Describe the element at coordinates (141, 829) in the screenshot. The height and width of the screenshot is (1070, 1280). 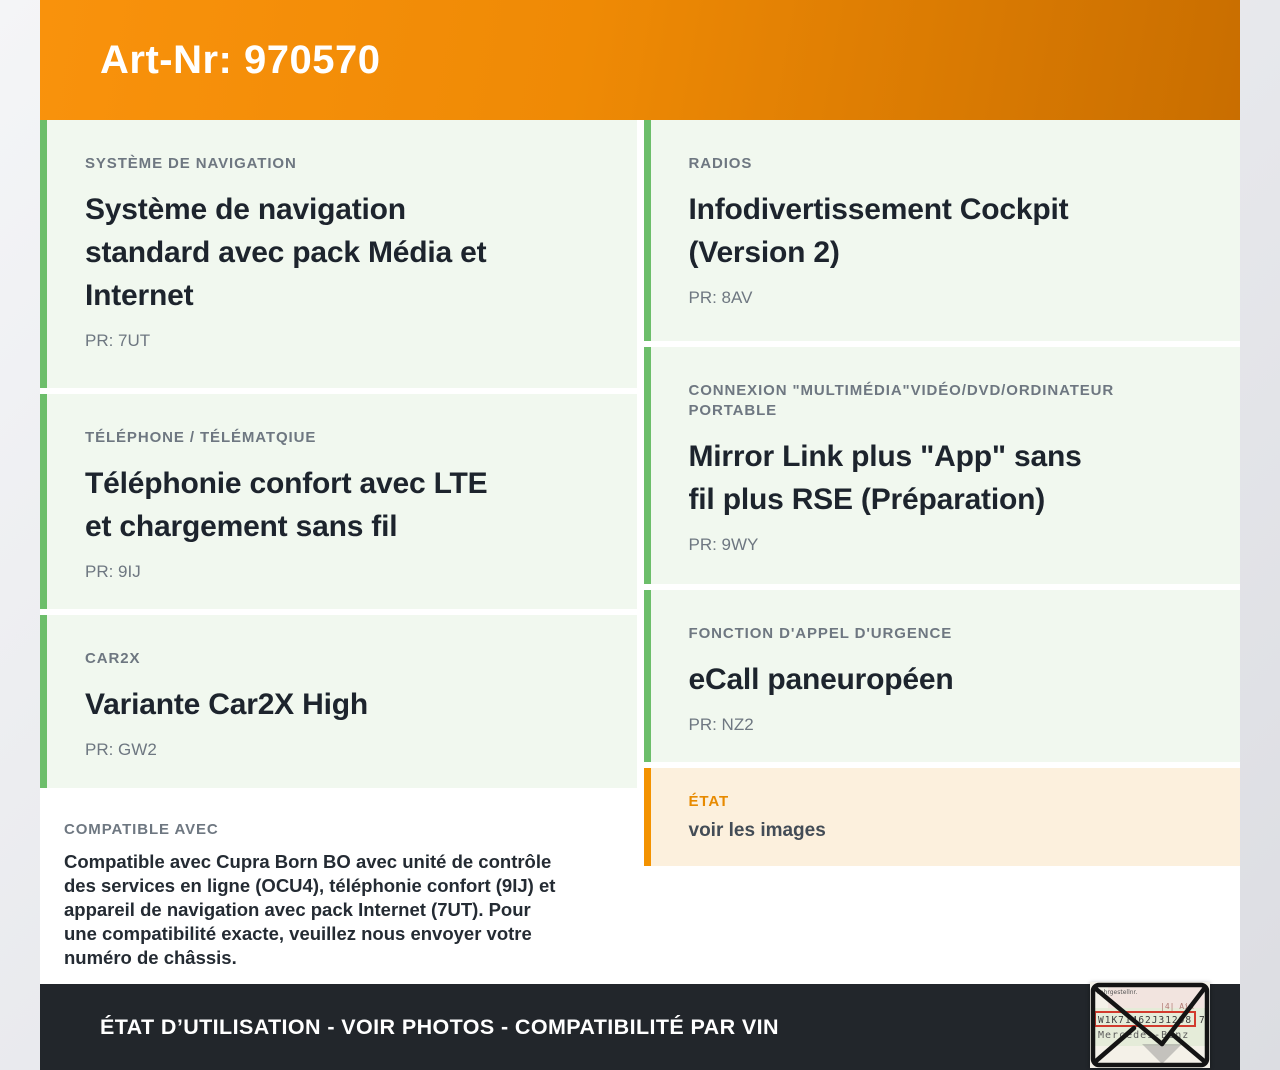
I see `compatibility-label: COMPATIBLE AVEC` at that location.